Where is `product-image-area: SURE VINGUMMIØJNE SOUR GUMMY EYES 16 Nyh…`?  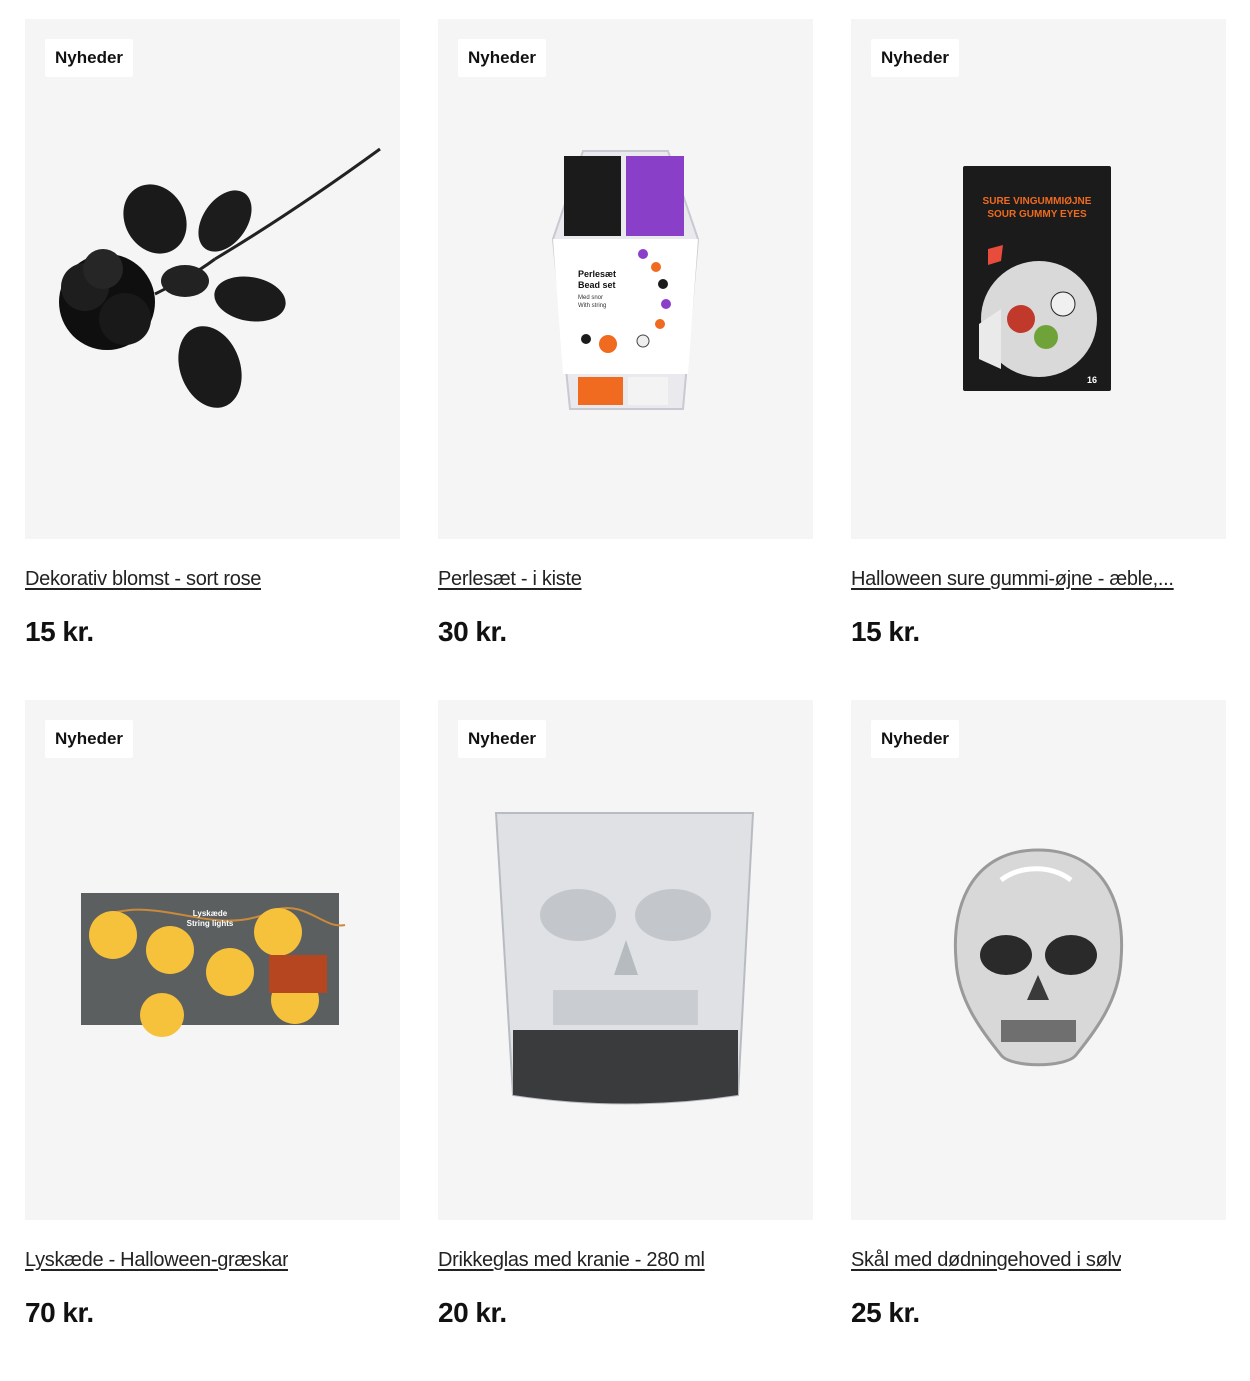
product-image-area: SURE VINGUMMIØJNE SOUR GUMMY EYES 16 Nyh… is located at coordinates (1038, 279).